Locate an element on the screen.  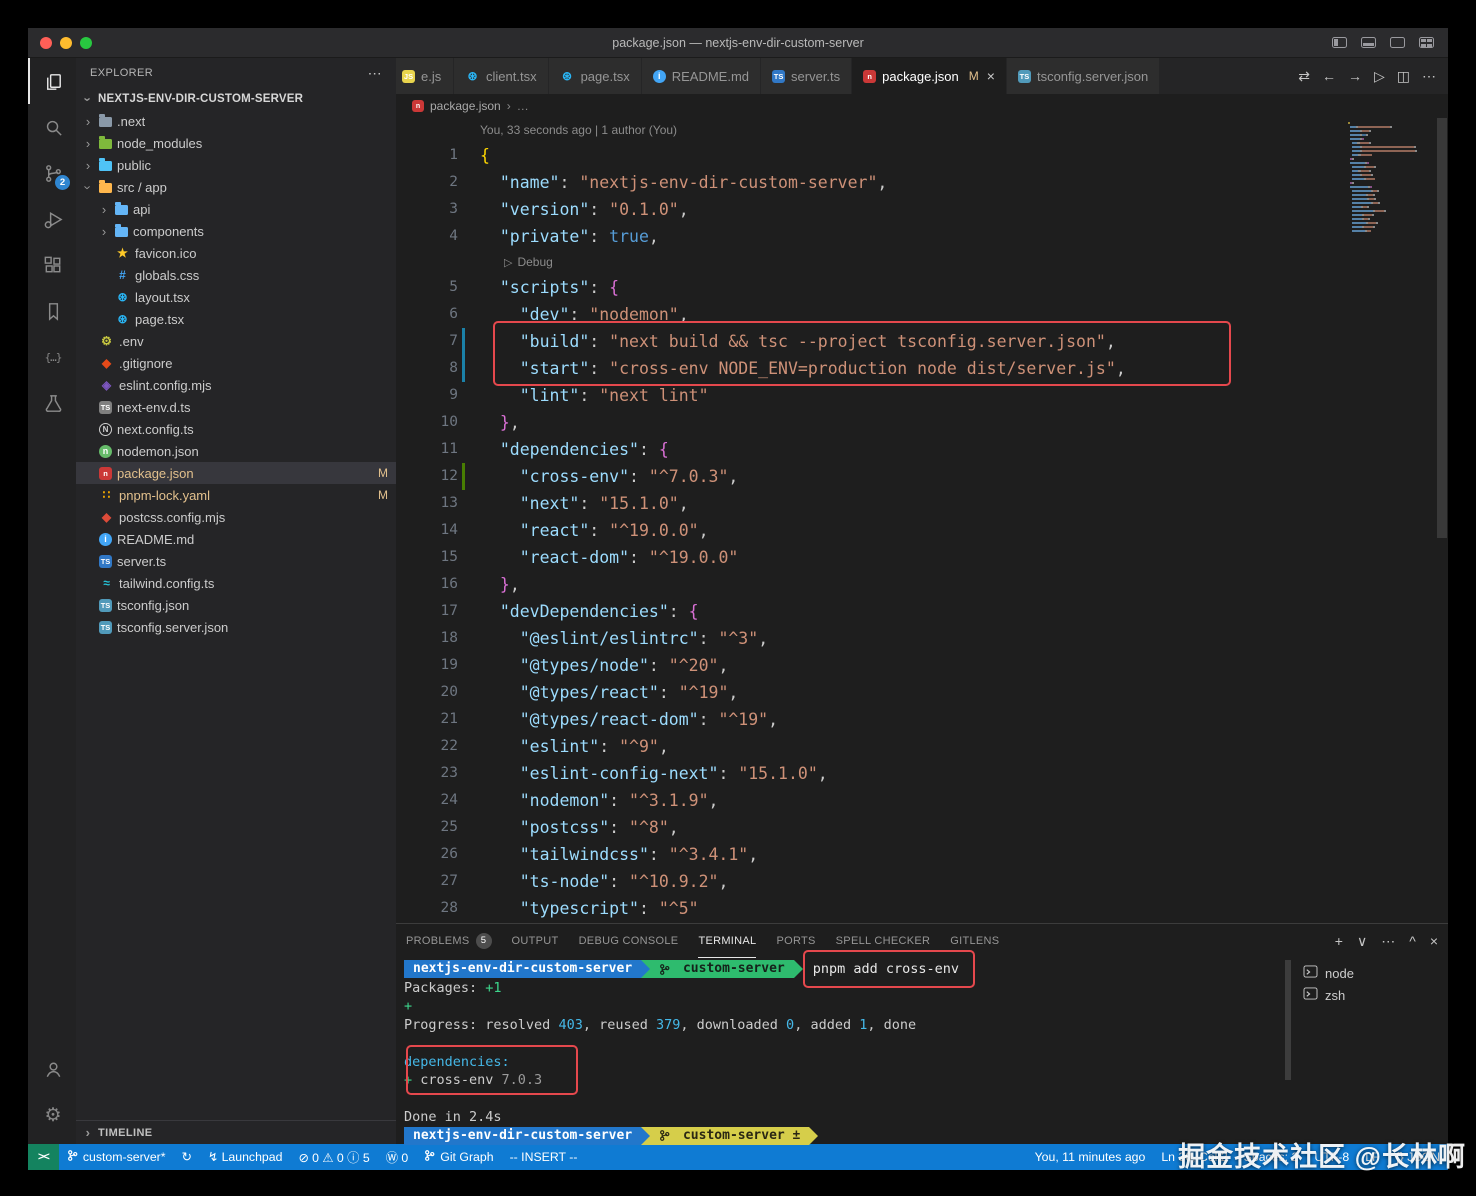
tree-file-tailwind.config.ts: ≈ tailwind.config.ts is located at coordinates (236, 583).